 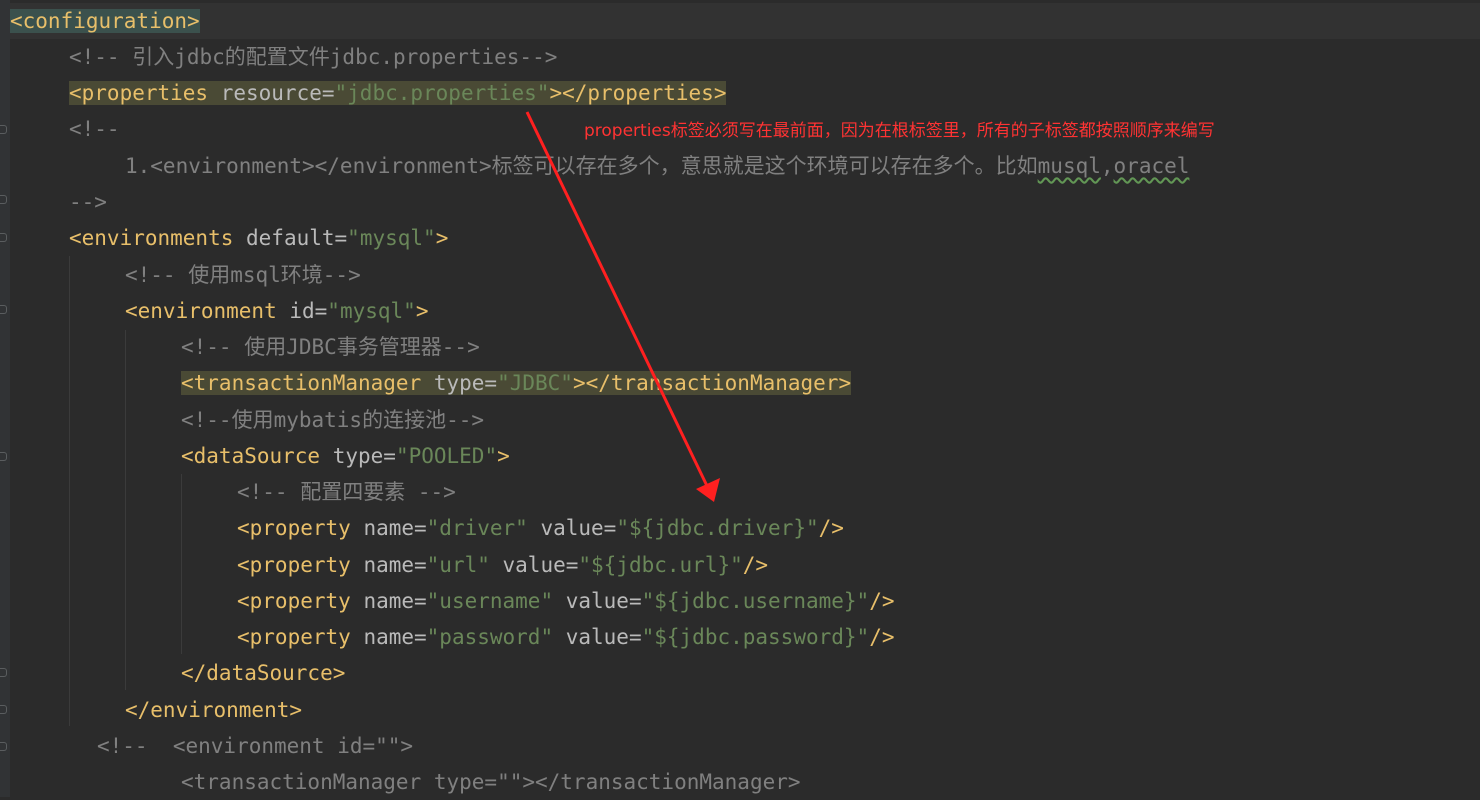 What do you see at coordinates (617, 300) in the screenshot?
I see `arrow-line` at bounding box center [617, 300].